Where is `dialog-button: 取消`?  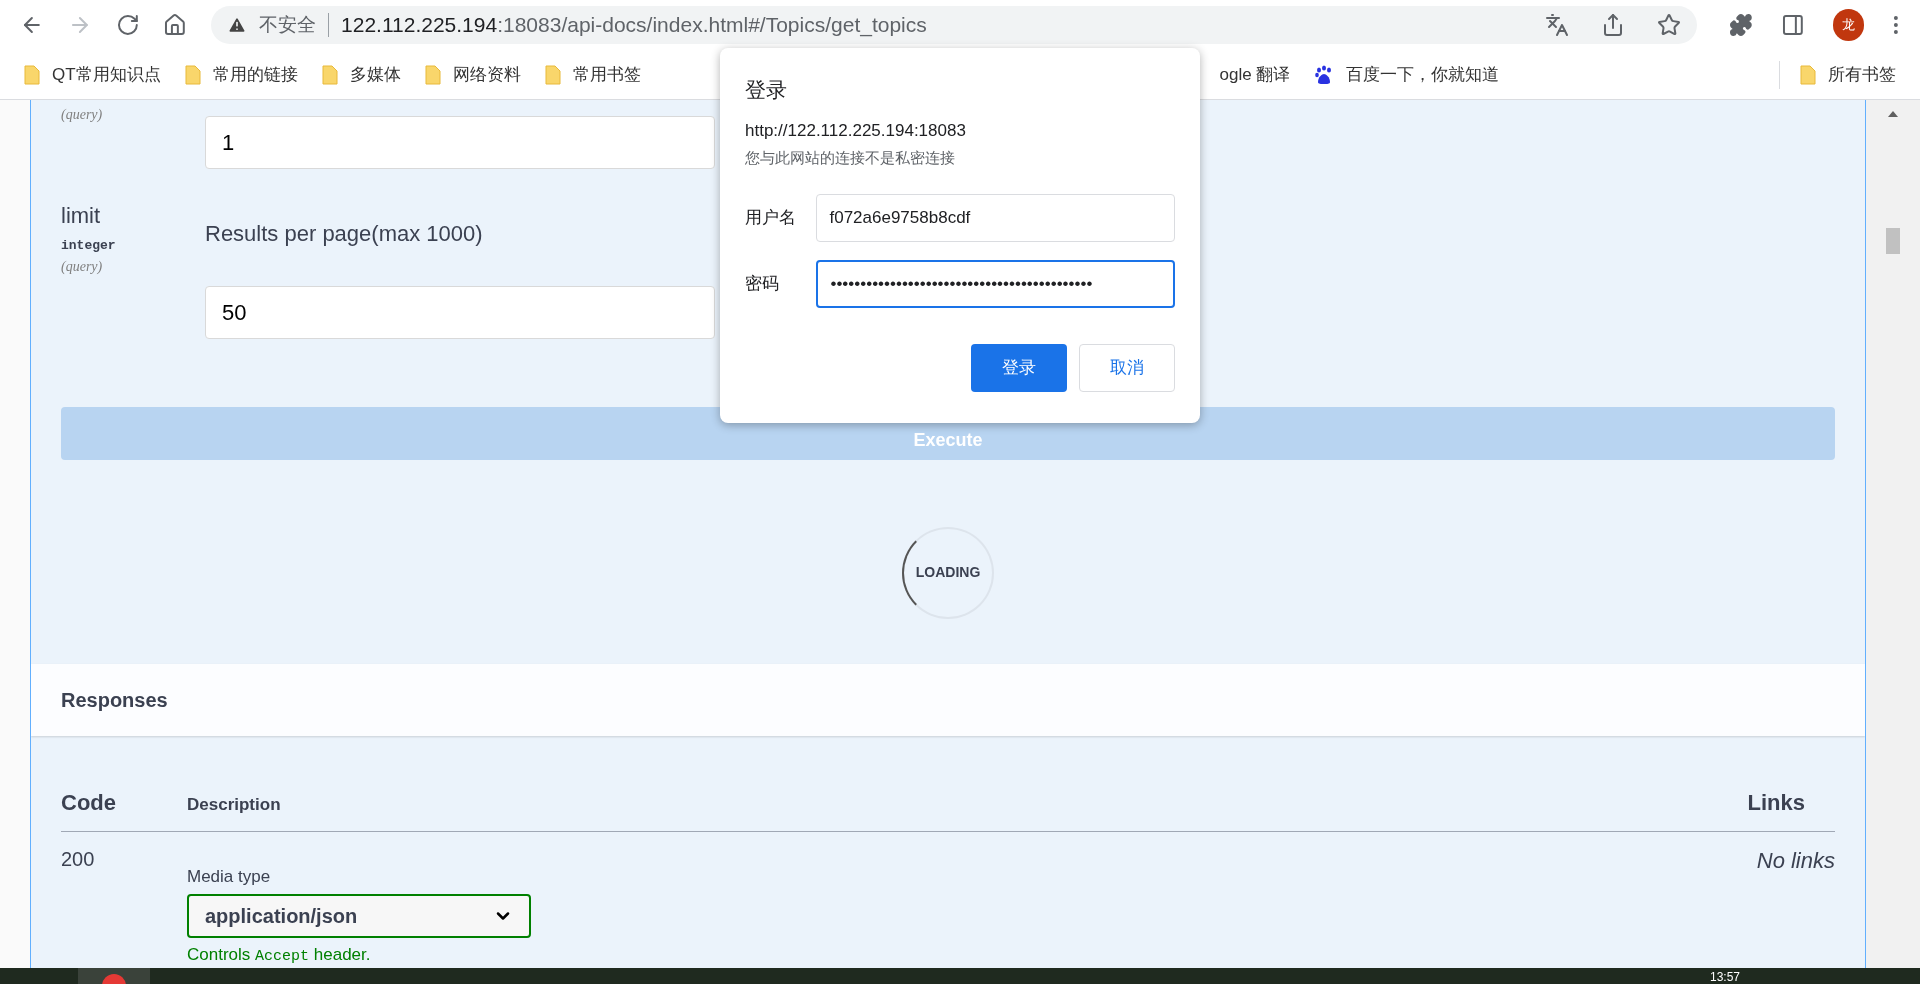
dialog-button: 取消 is located at coordinates (1127, 367).